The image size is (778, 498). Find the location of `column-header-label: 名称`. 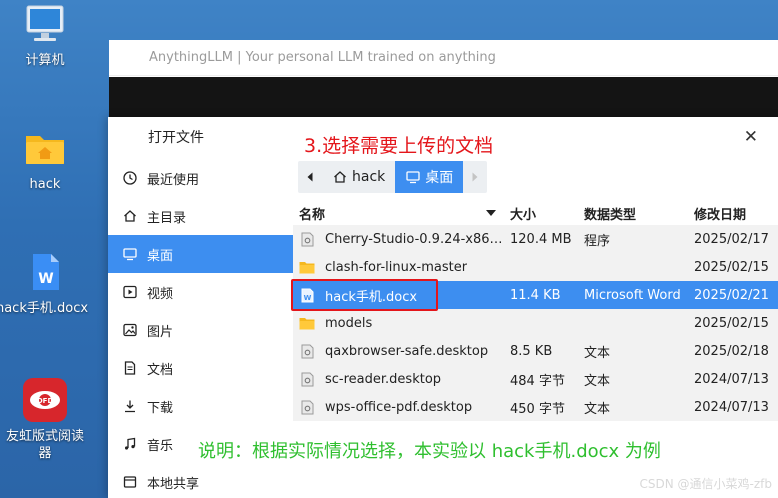

column-header-label: 名称 is located at coordinates (312, 215).